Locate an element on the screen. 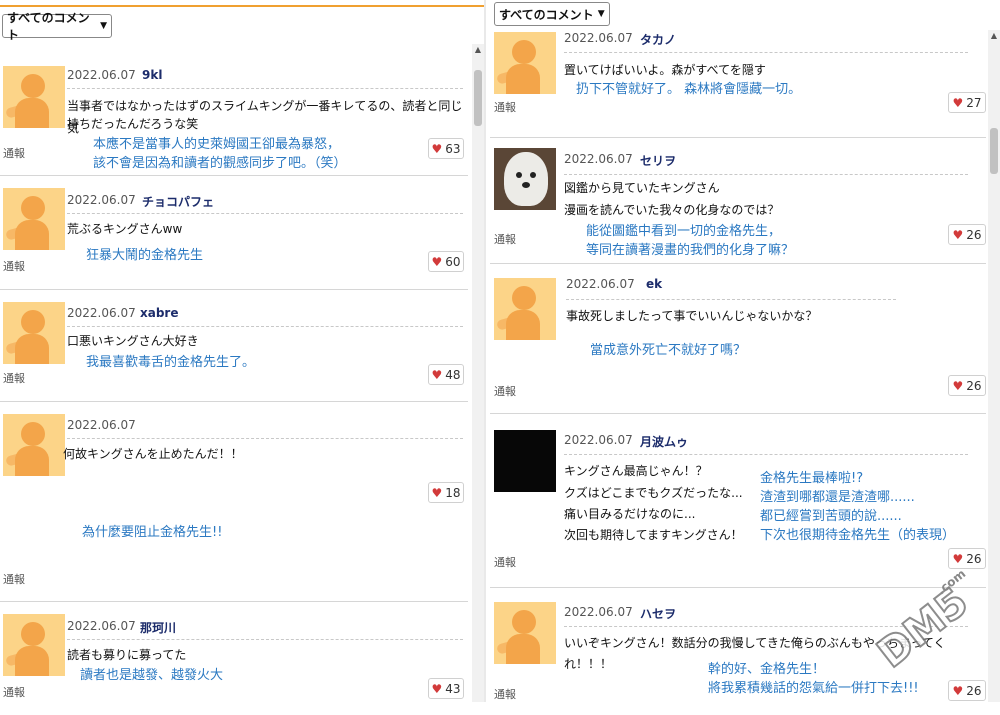 The height and width of the screenshot is (715, 1000). comment-text-line: 読者も募りに募ってた is located at coordinates (127, 655).